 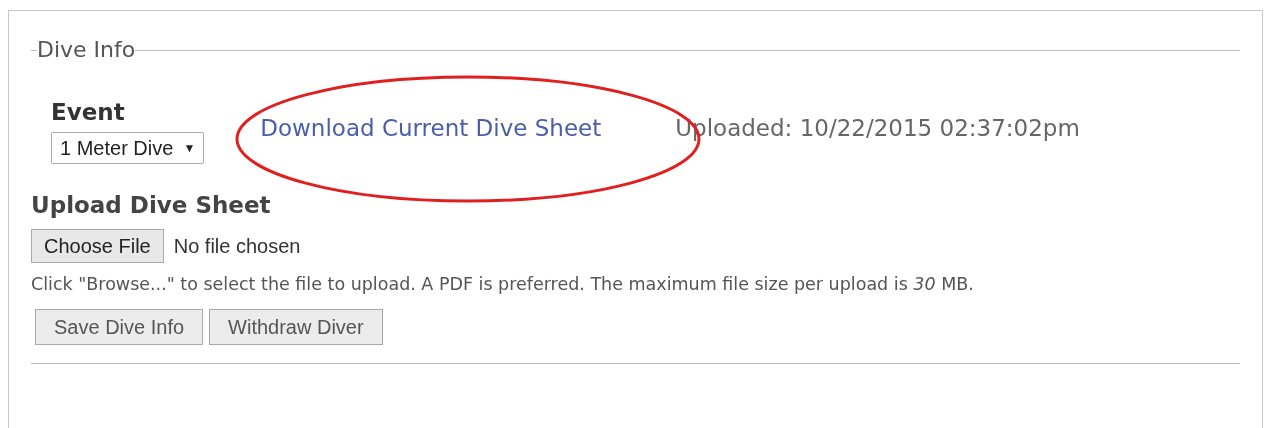 I want to click on file-status: No file chosen, so click(x=237, y=246).